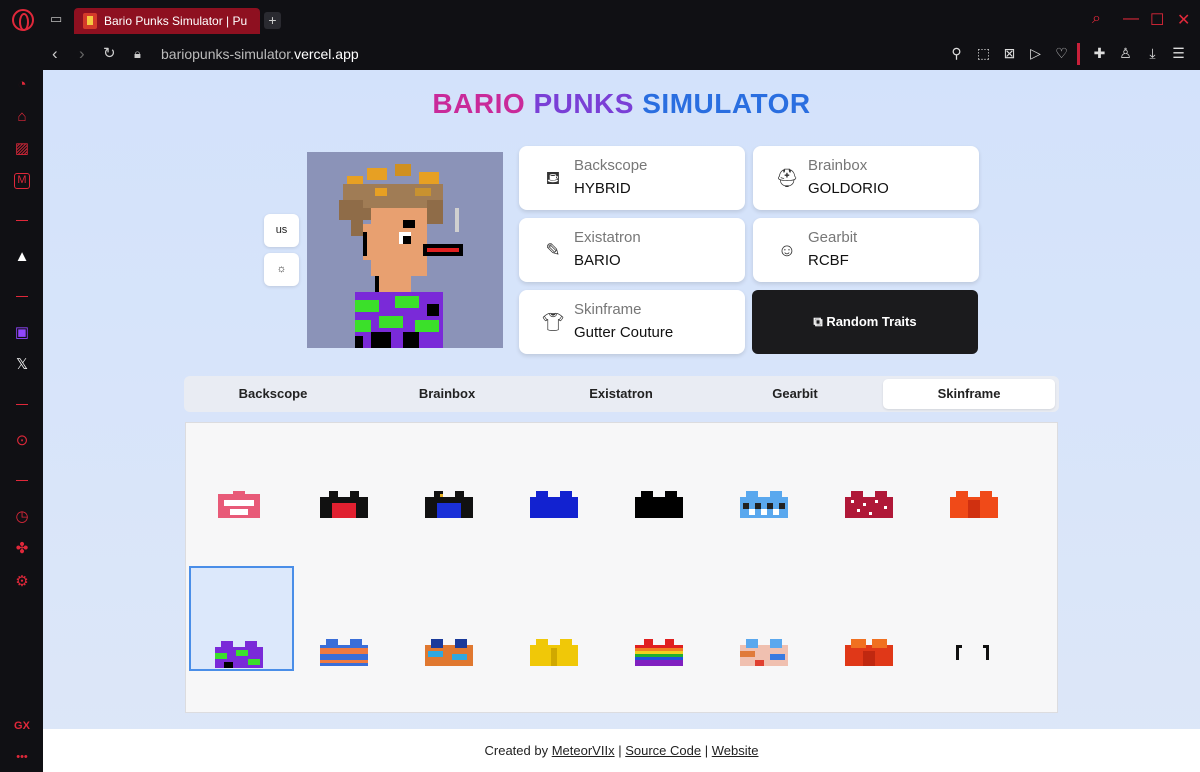  I want to click on twitch-icon: ▣, so click(22, 333).